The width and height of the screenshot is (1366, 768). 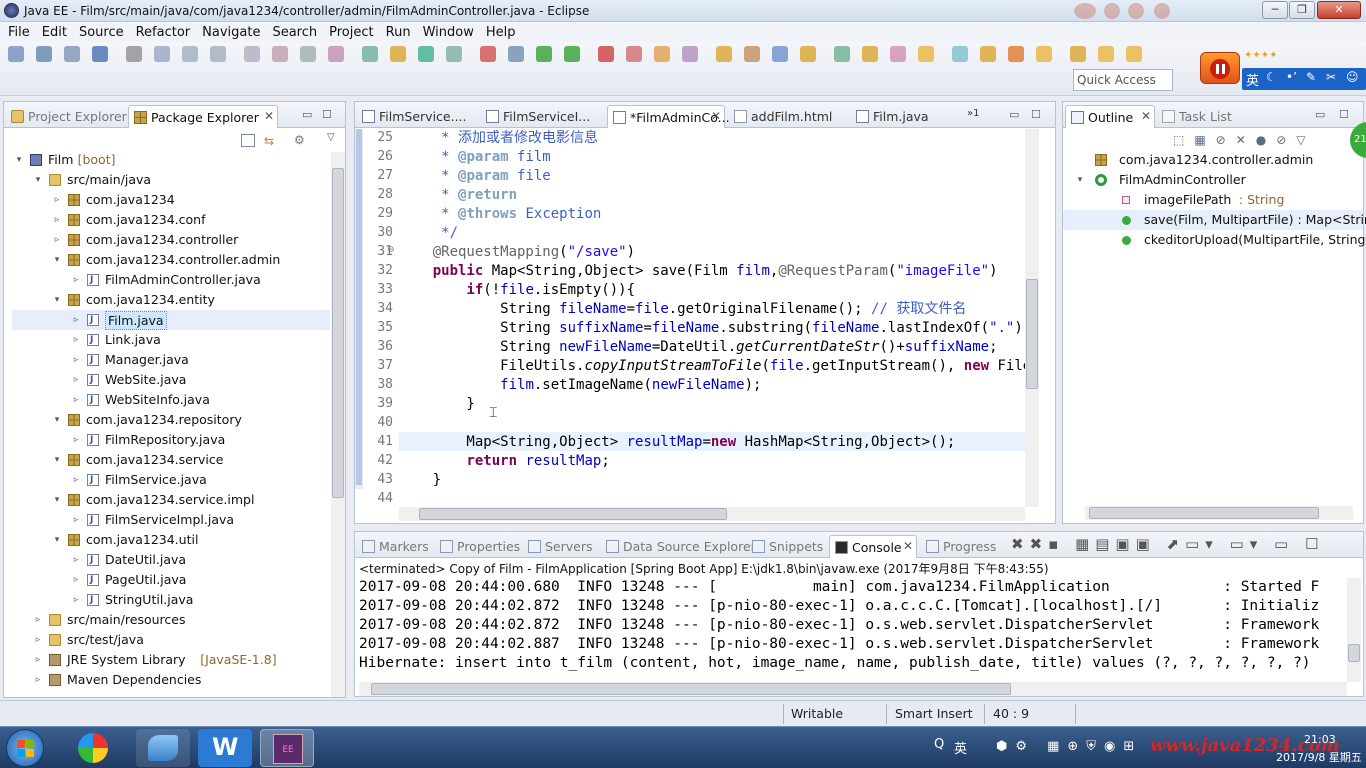 What do you see at coordinates (678, 546) in the screenshot?
I see `tab-data-source-explorer: Data Source Explorer` at bounding box center [678, 546].